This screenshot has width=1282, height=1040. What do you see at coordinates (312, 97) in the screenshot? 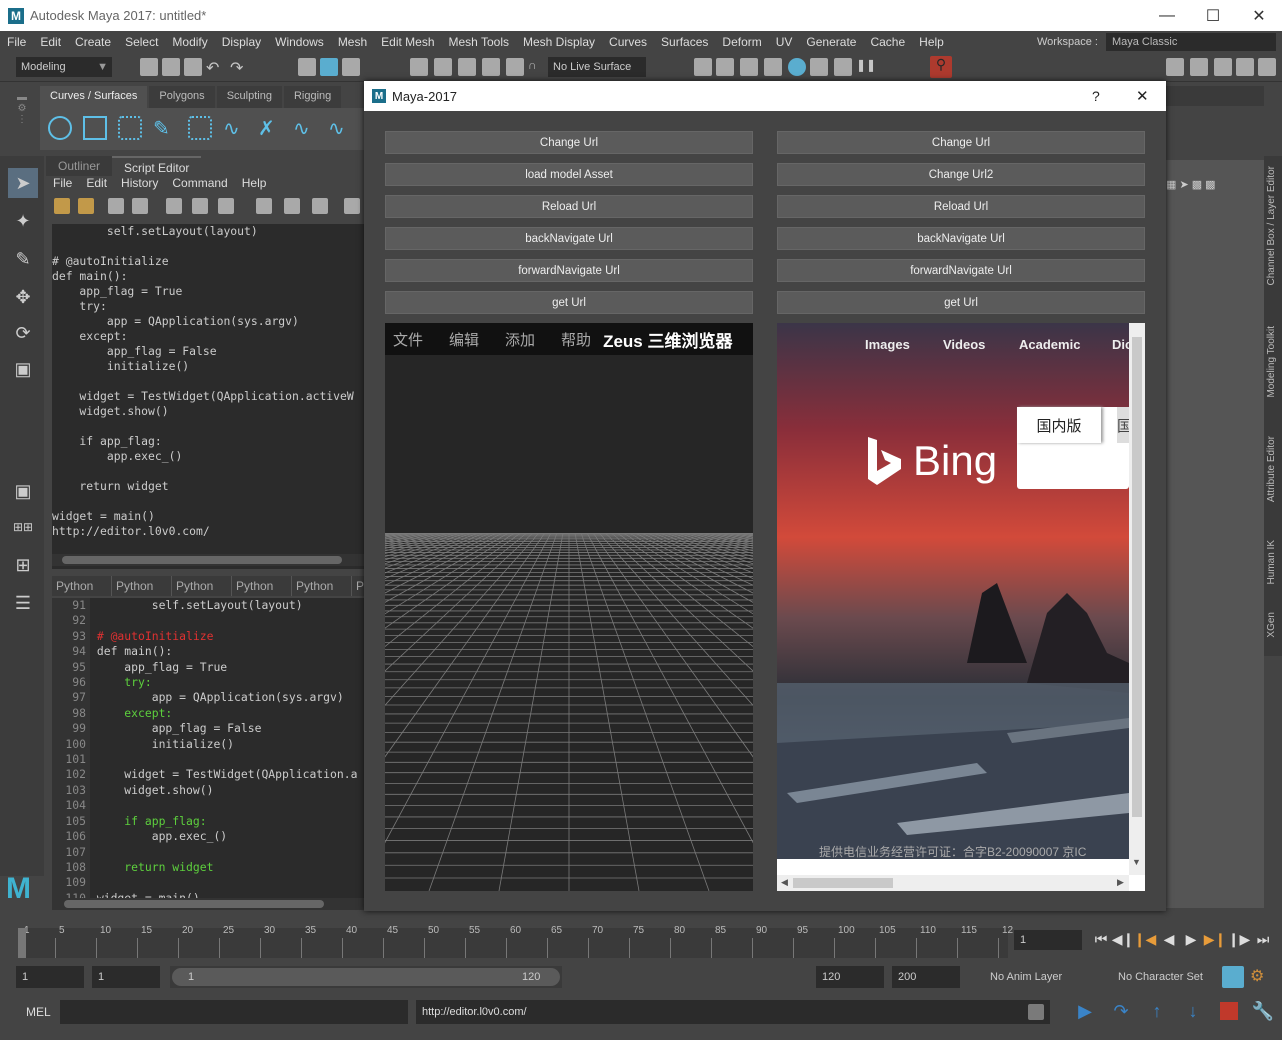
I see `shelf-tab-3: Rigging` at bounding box center [312, 97].